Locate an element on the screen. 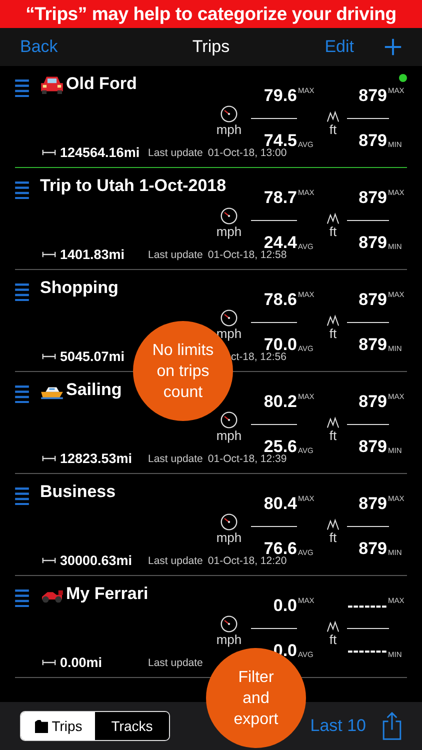  segment-tab: Trips is located at coordinates (58, 726).